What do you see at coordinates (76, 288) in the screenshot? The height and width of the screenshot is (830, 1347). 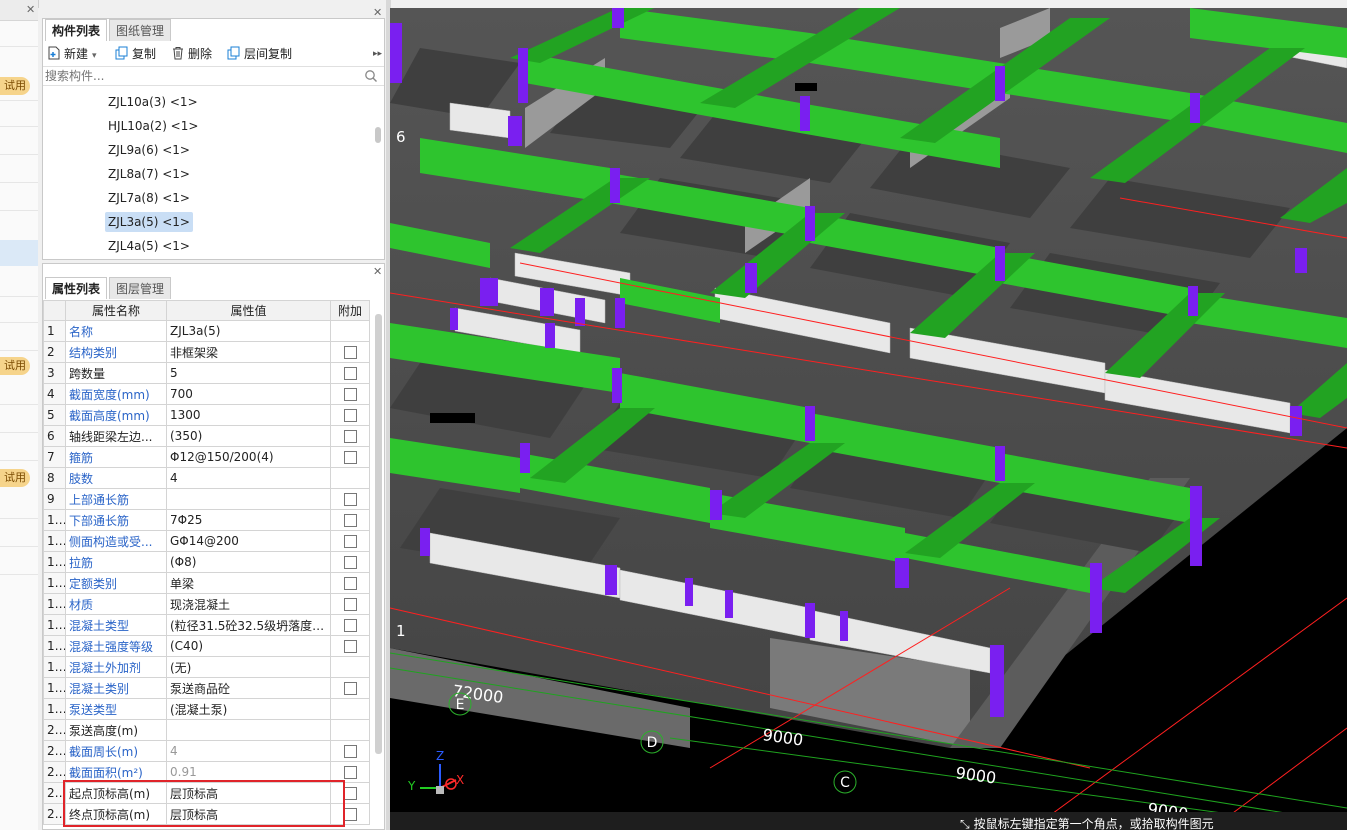 I see `tab-property-list: 属性列表` at bounding box center [76, 288].